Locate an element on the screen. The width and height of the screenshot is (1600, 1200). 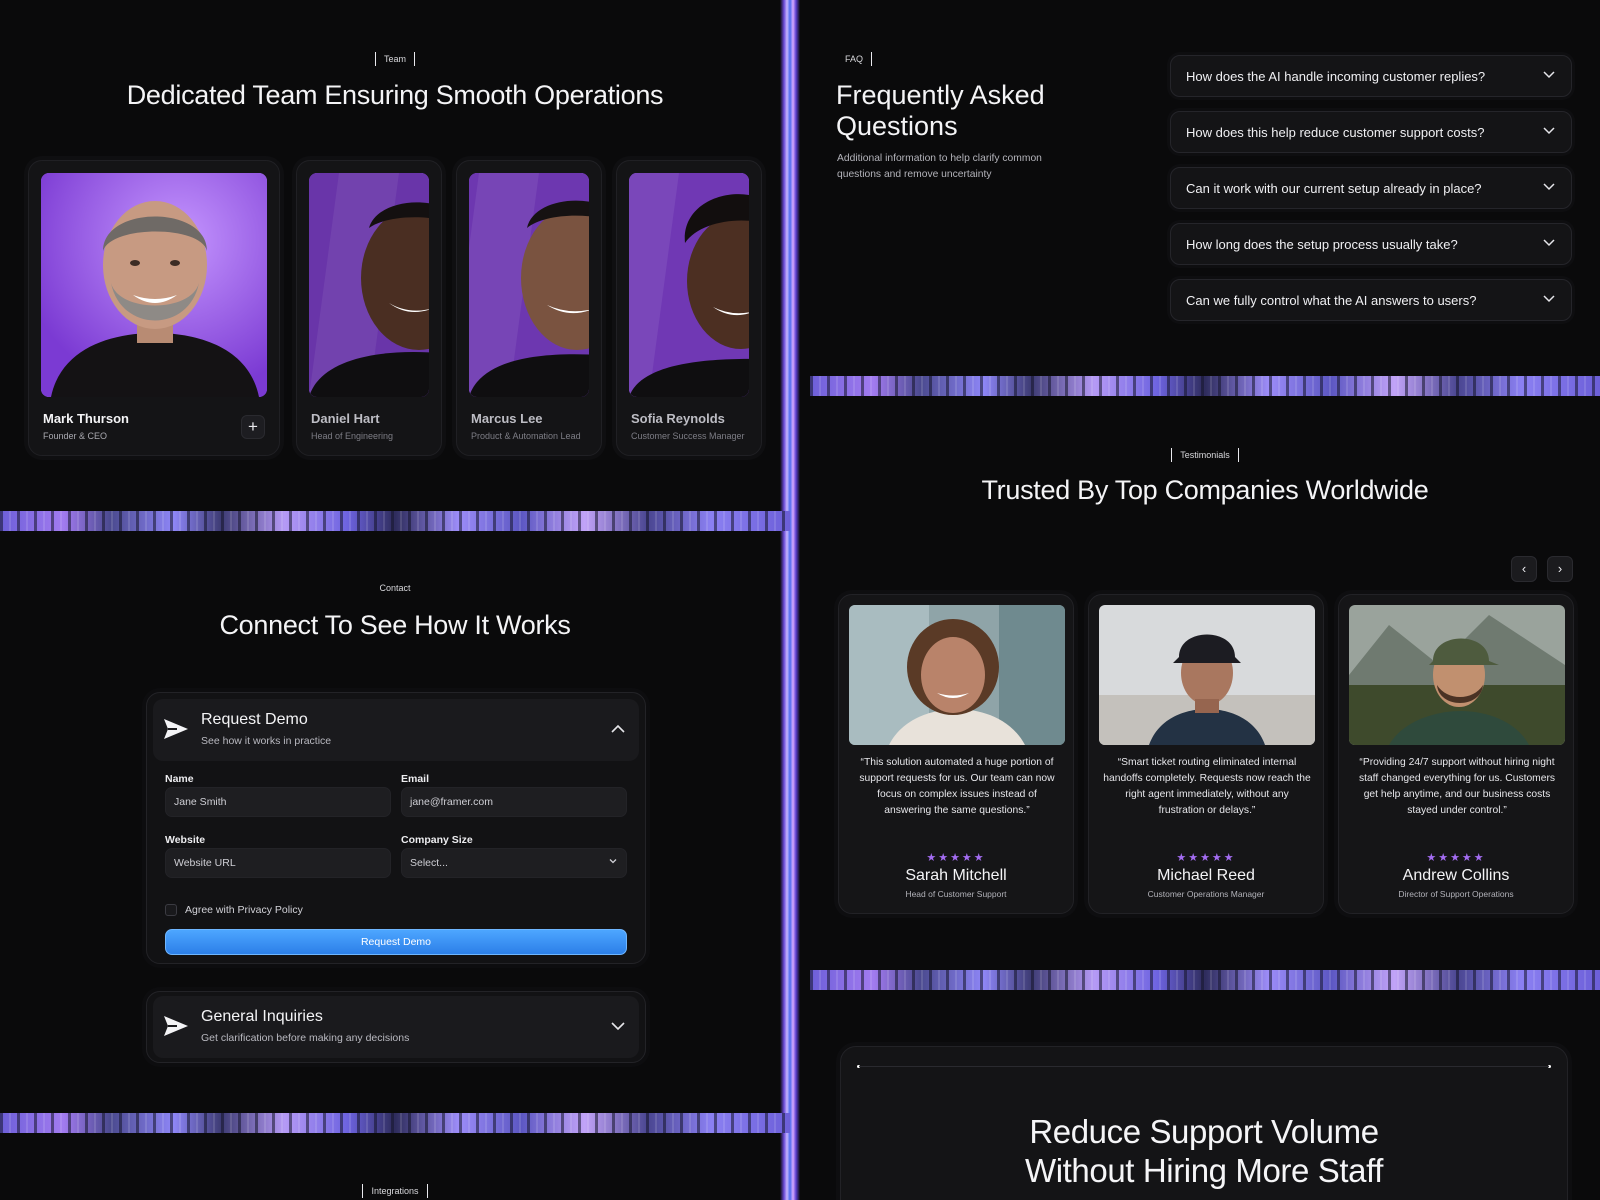
member-name: Daniel Hart is located at coordinates (345, 418).